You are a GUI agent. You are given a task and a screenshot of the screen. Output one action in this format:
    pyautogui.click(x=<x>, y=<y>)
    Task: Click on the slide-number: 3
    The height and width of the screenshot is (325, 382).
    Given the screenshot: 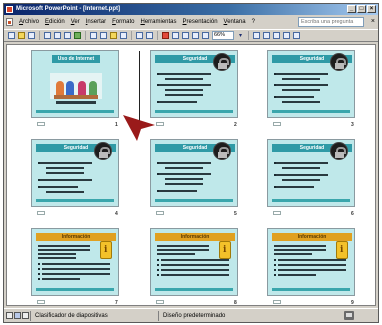 What is the action you would take?
    pyautogui.click(x=352, y=125)
    